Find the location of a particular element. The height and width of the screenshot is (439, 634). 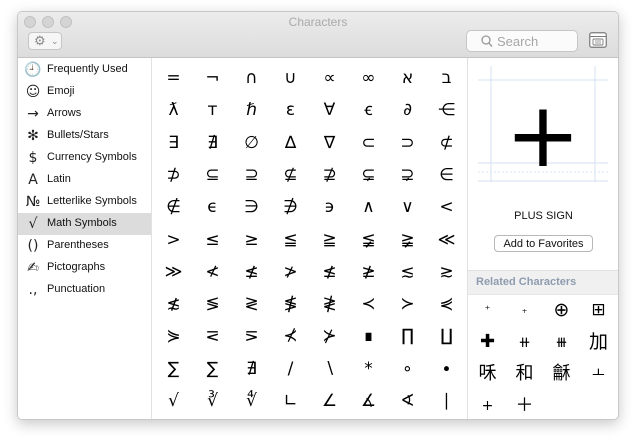

sidebar-item-latin: A Latin is located at coordinates (84, 180).